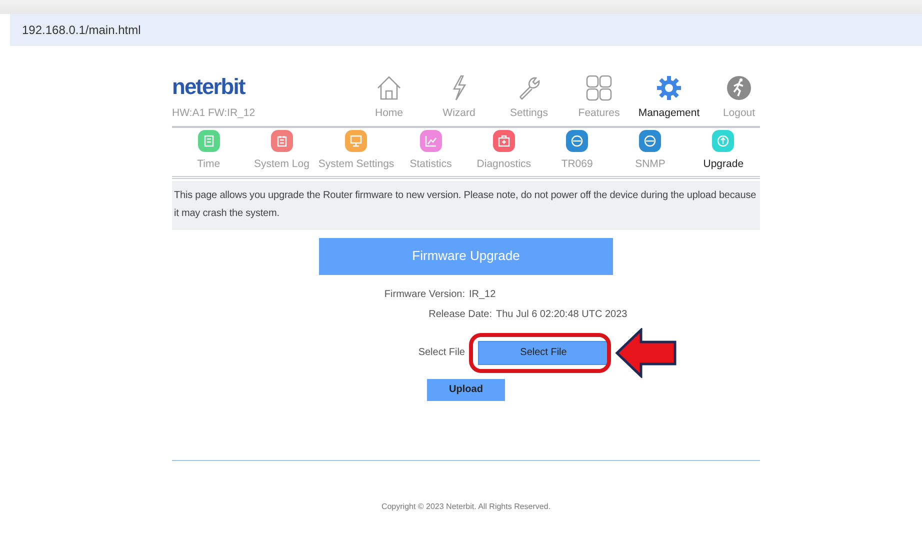 The height and width of the screenshot is (551, 922). What do you see at coordinates (466, 256) in the screenshot?
I see `panel-header: Firmware Upgrade` at bounding box center [466, 256].